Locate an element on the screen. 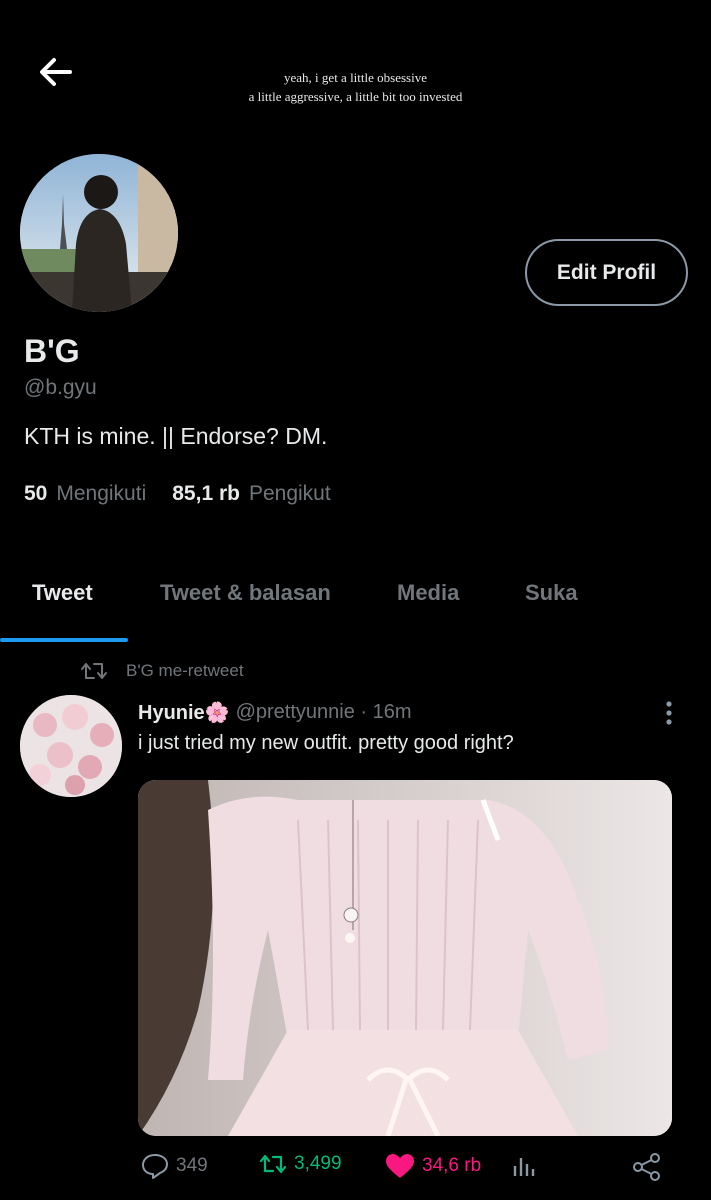  tweet-author-avatar is located at coordinates (71, 746).